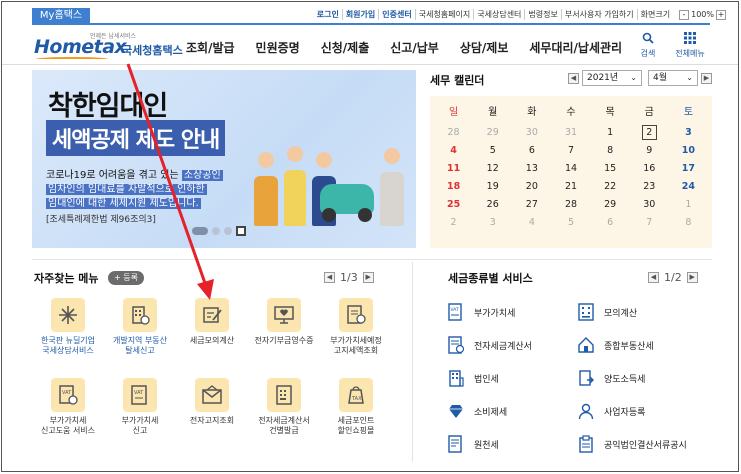 This screenshot has width=741, height=474. I want to click on tax-service-item: VAT 부가가치세, so click(511, 312).